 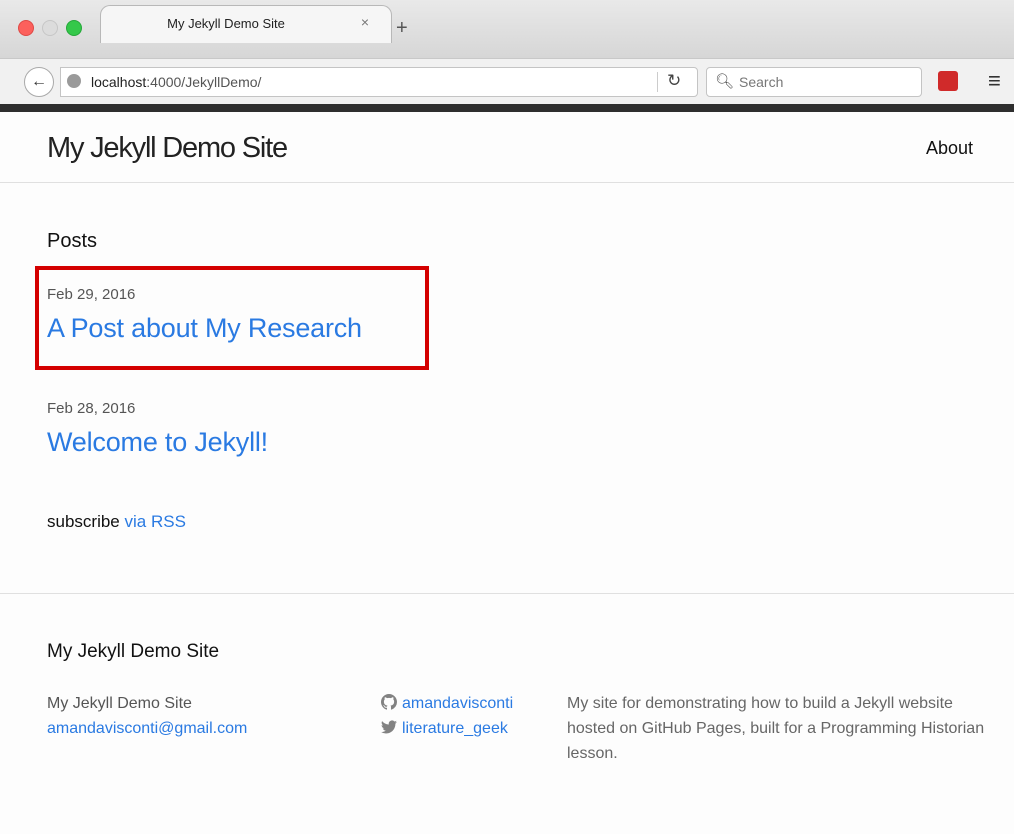 I want to click on twitter-link: literature_geek, so click(x=447, y=728).